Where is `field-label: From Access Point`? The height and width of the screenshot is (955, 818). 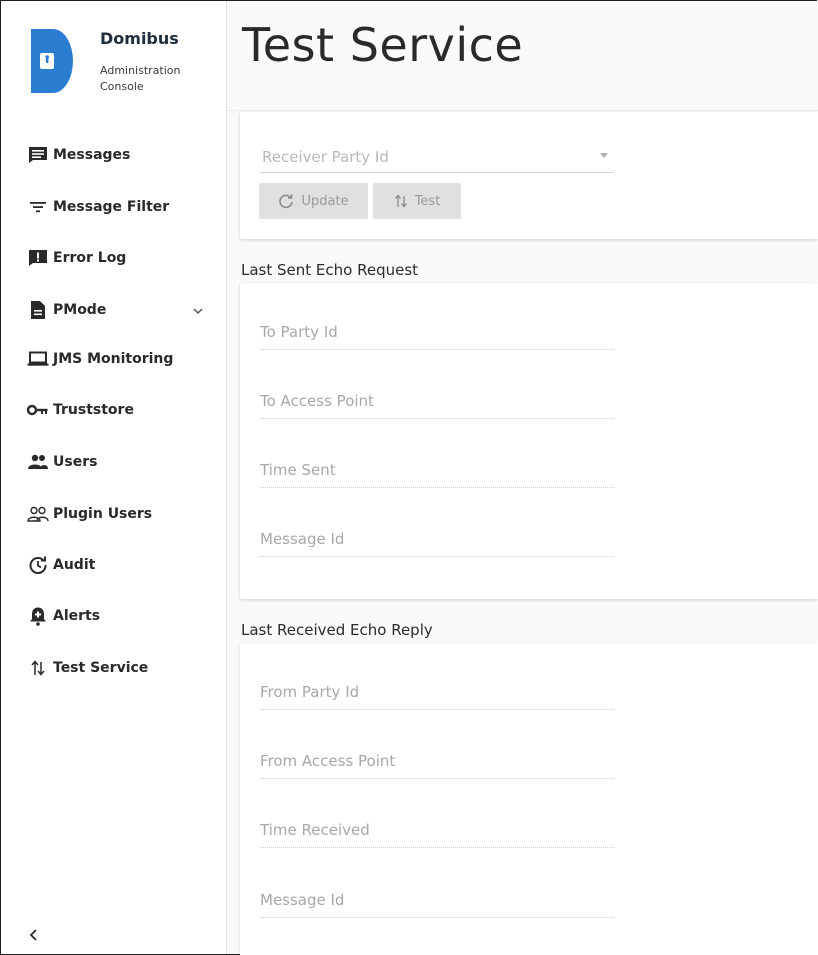 field-label: From Access Point is located at coordinates (328, 761).